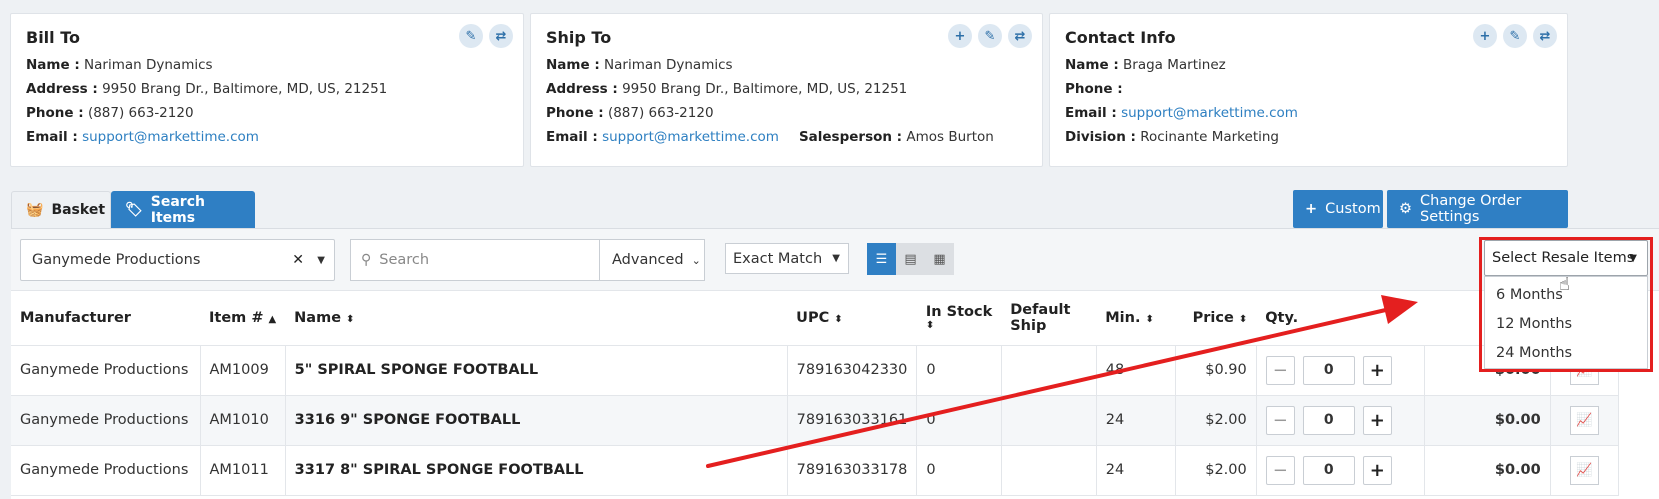  Describe the element at coordinates (53, 37) in the screenshot. I see `bill-to-title: Bill To` at that location.